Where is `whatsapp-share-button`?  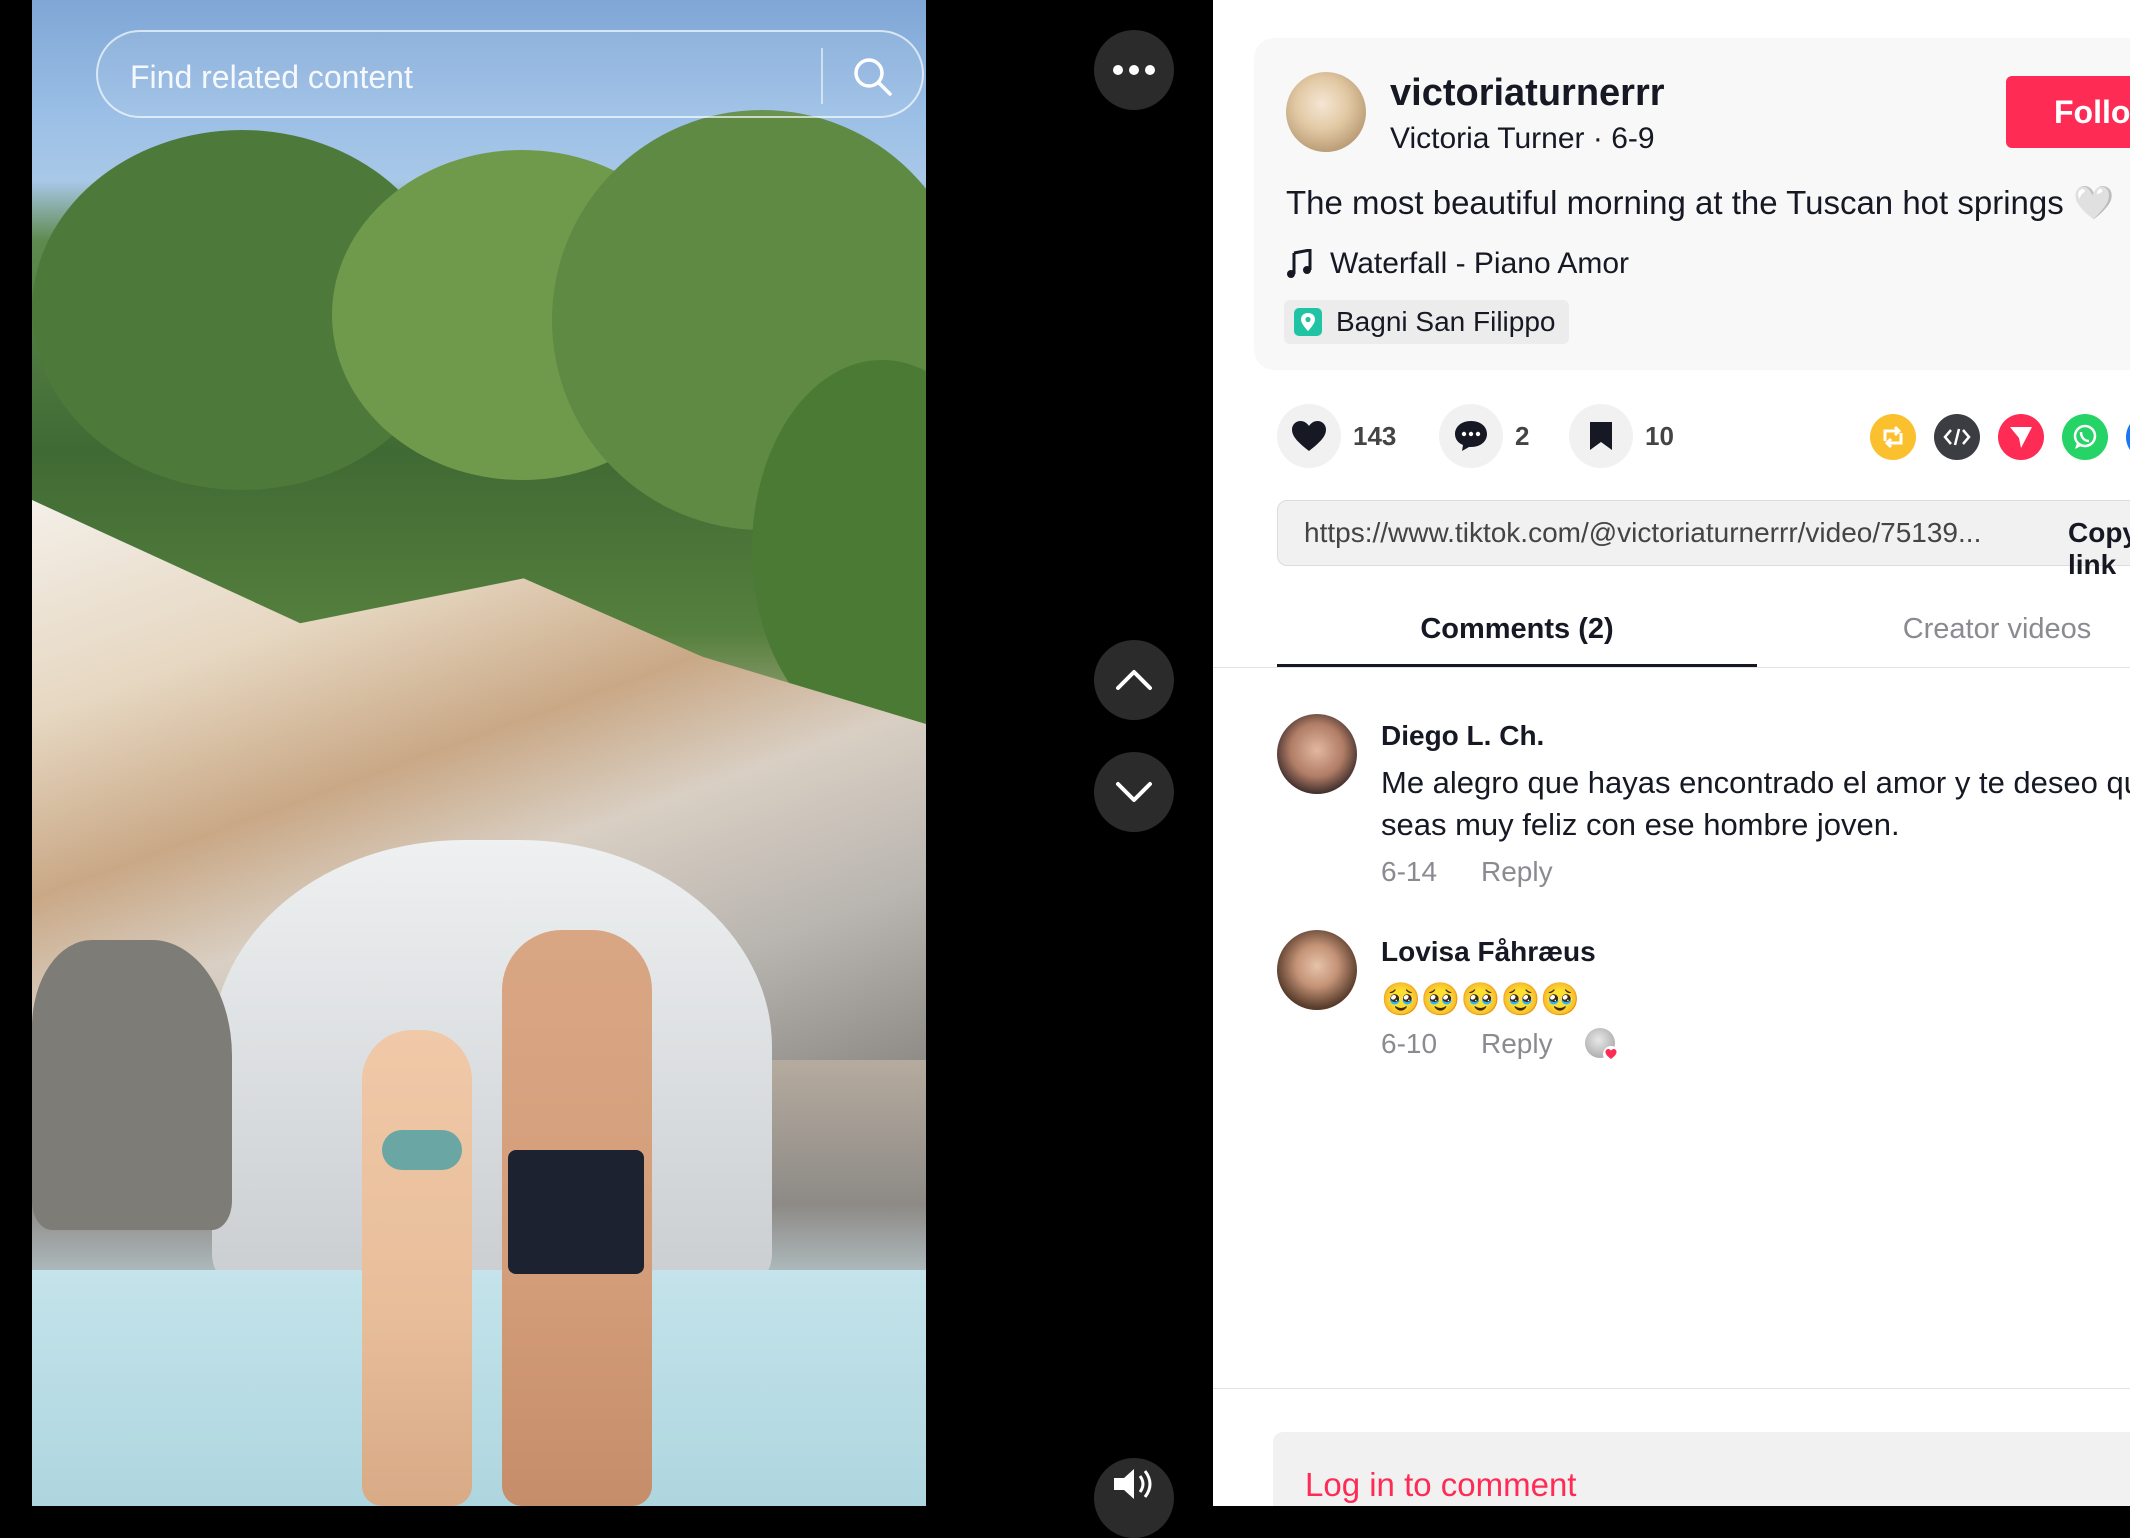
whatsapp-share-button is located at coordinates (2085, 437).